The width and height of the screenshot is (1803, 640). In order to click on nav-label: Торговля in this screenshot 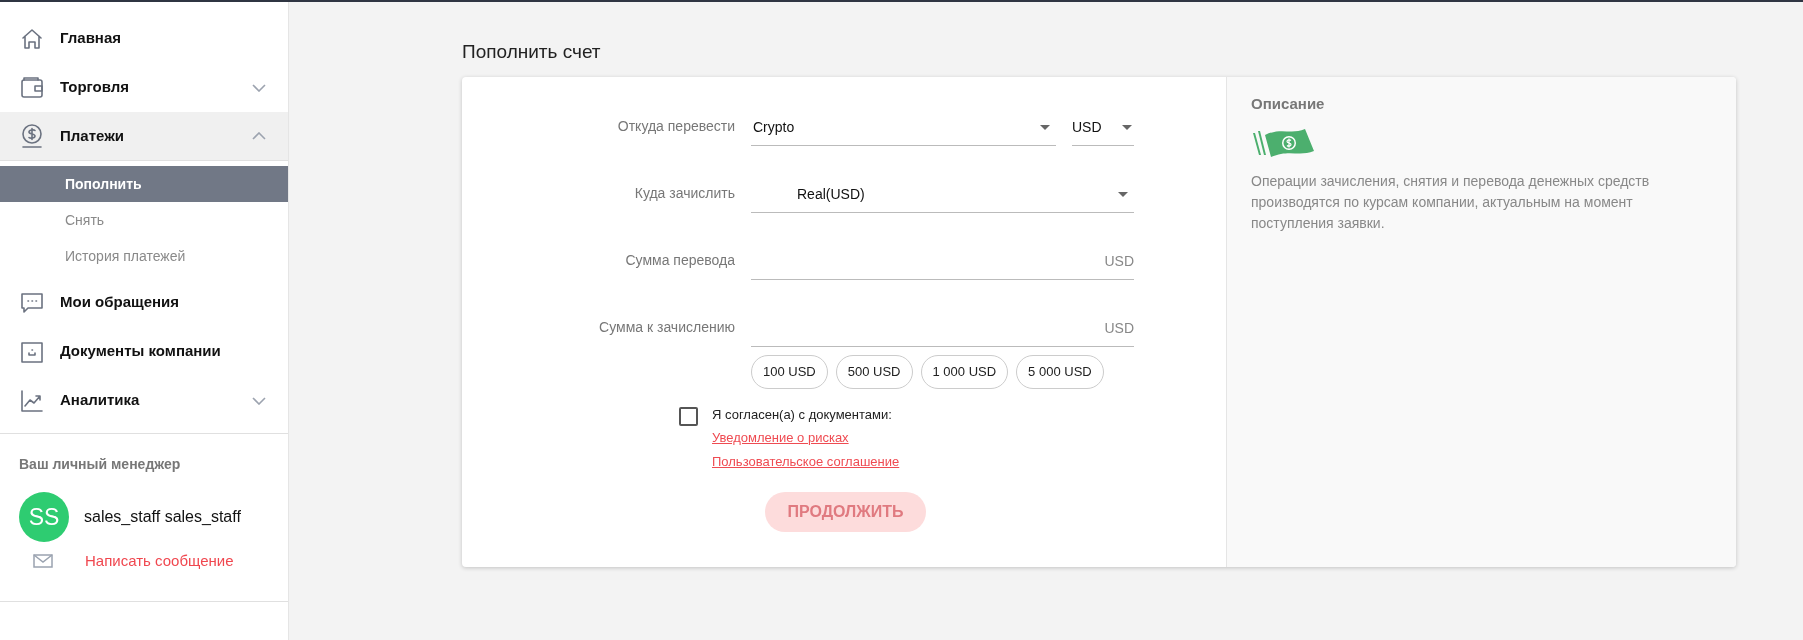, I will do `click(95, 87)`.